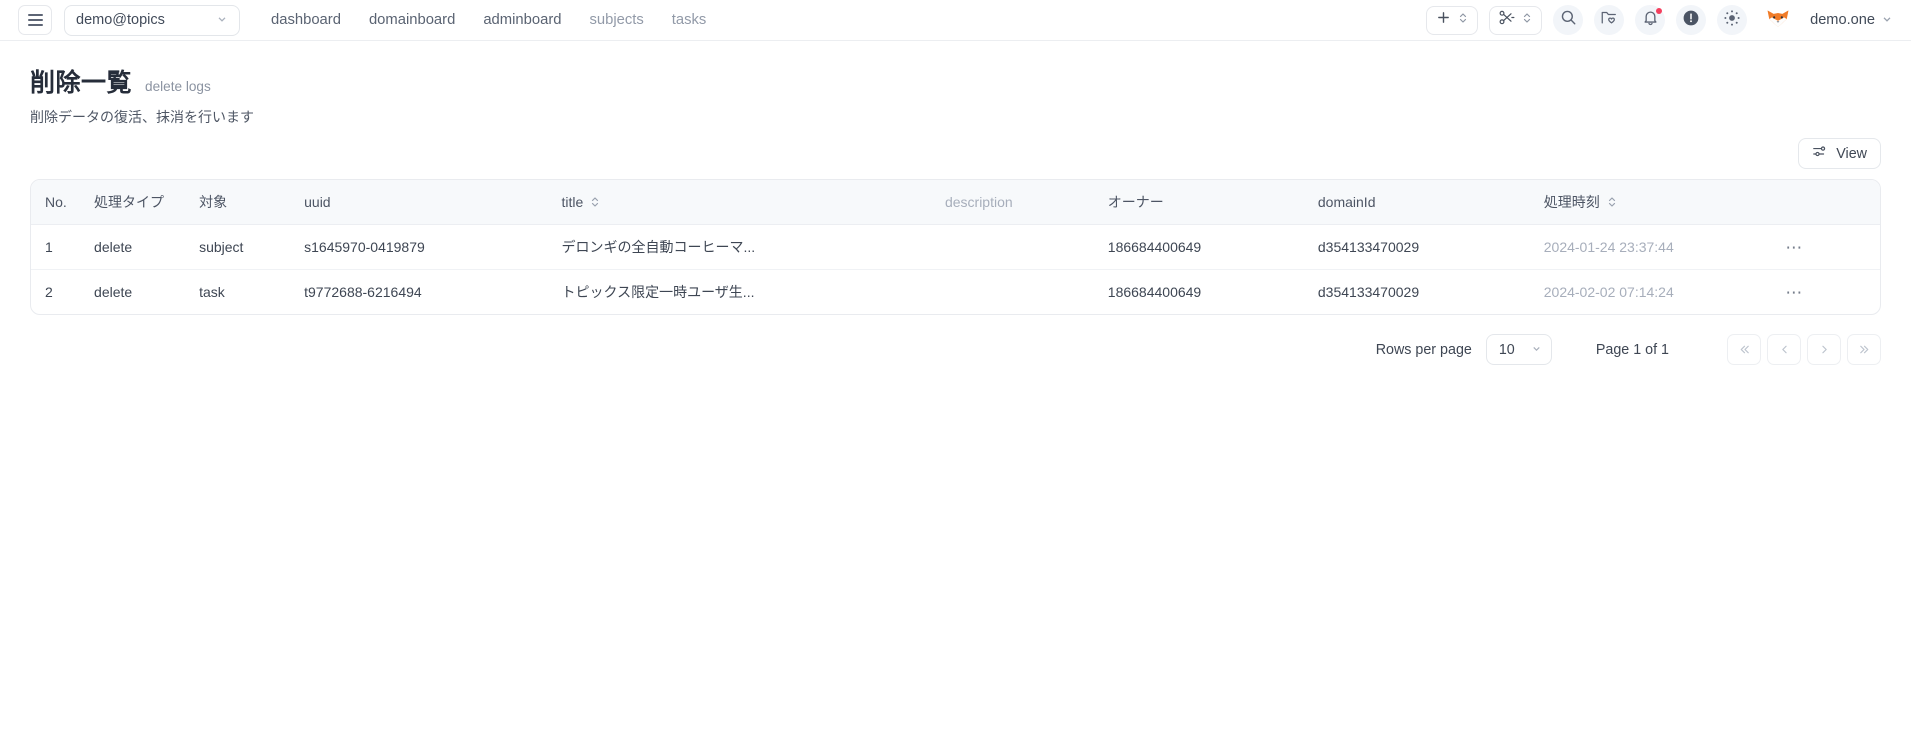  Describe the element at coordinates (252, 202) in the screenshot. I see `column-header-target: 対象` at that location.